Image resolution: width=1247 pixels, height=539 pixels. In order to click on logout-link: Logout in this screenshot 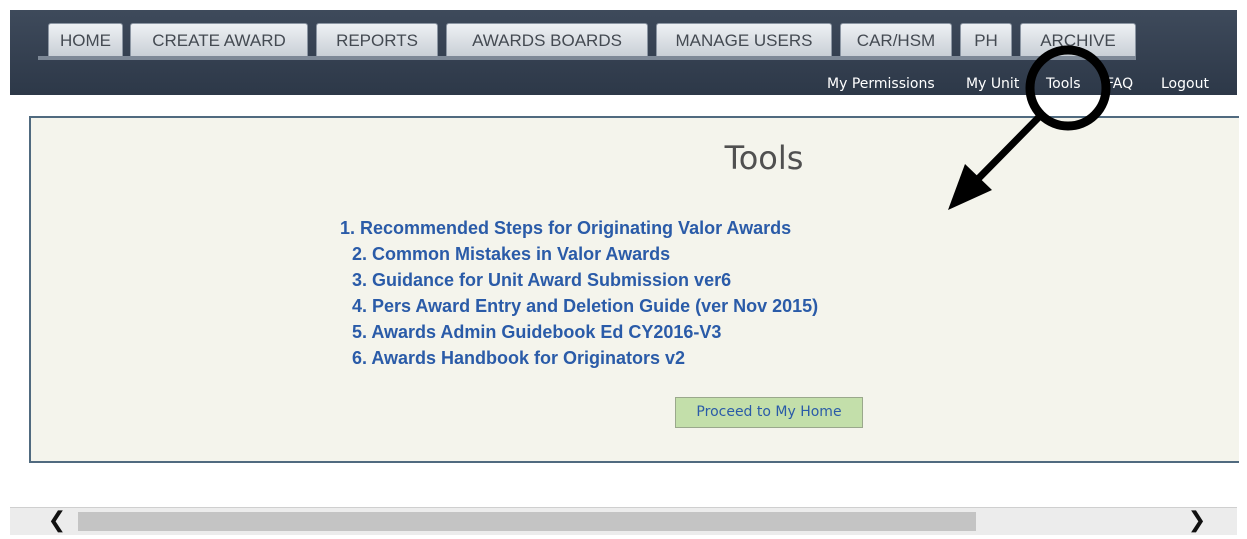, I will do `click(1185, 84)`.